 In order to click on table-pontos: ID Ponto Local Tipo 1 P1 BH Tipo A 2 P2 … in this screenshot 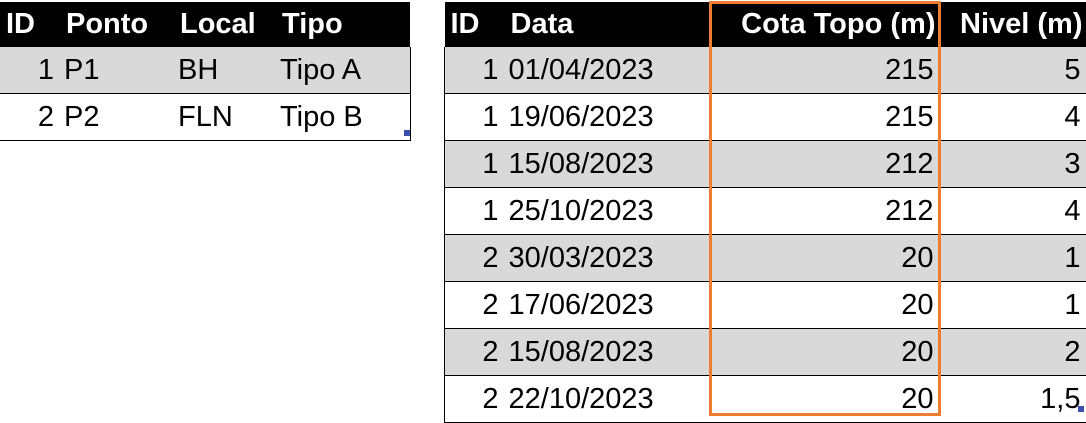, I will do `click(205, 71)`.